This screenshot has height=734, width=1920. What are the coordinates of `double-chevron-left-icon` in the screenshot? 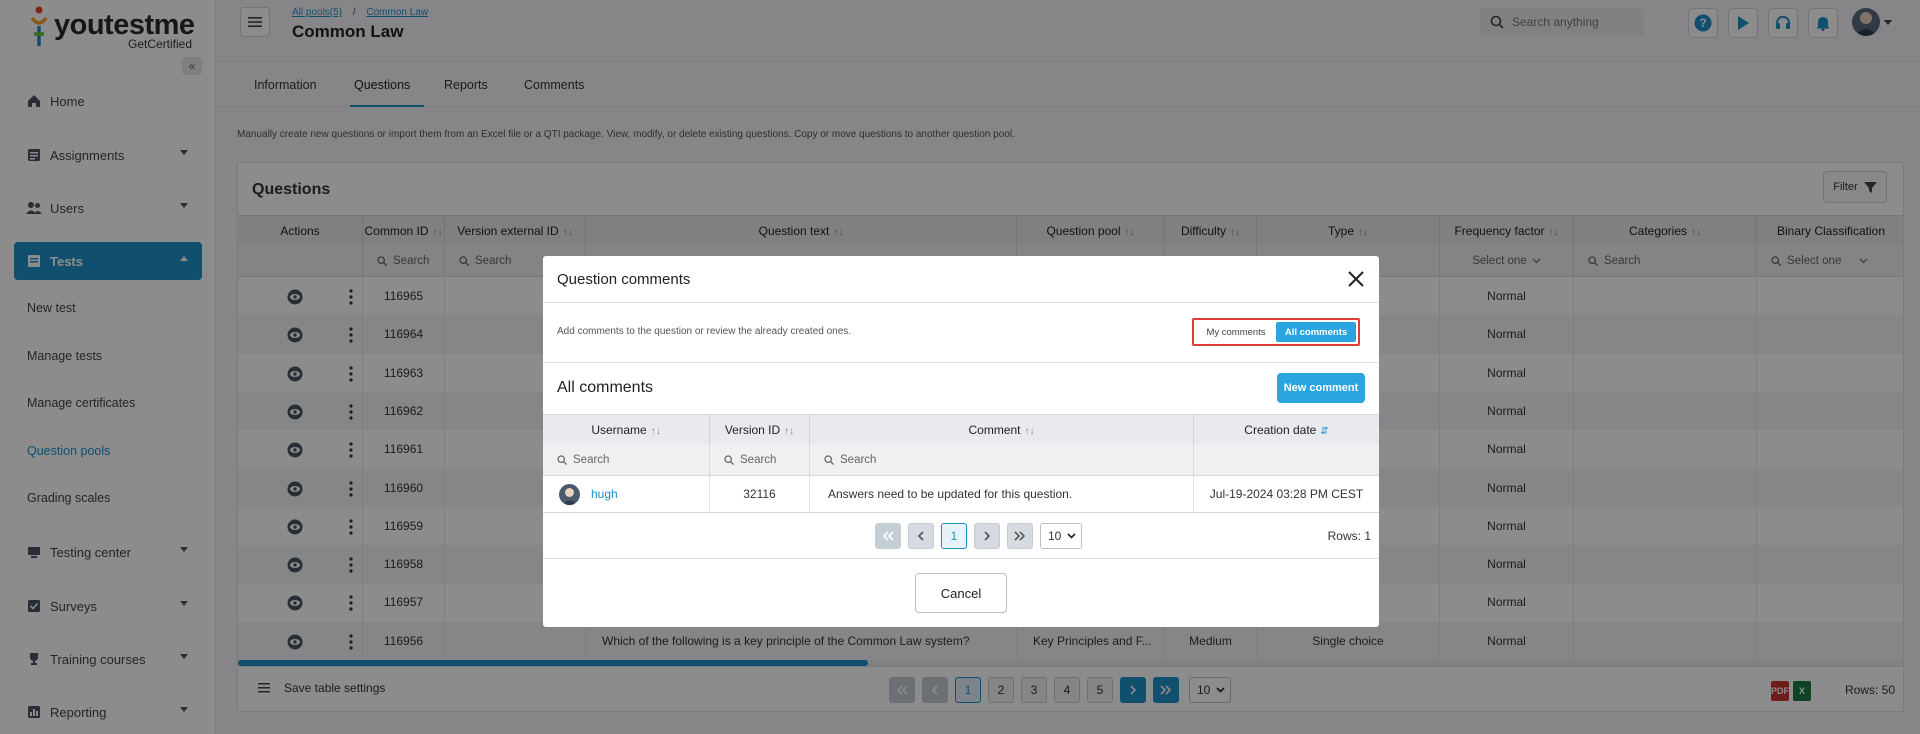 It's located at (888, 536).